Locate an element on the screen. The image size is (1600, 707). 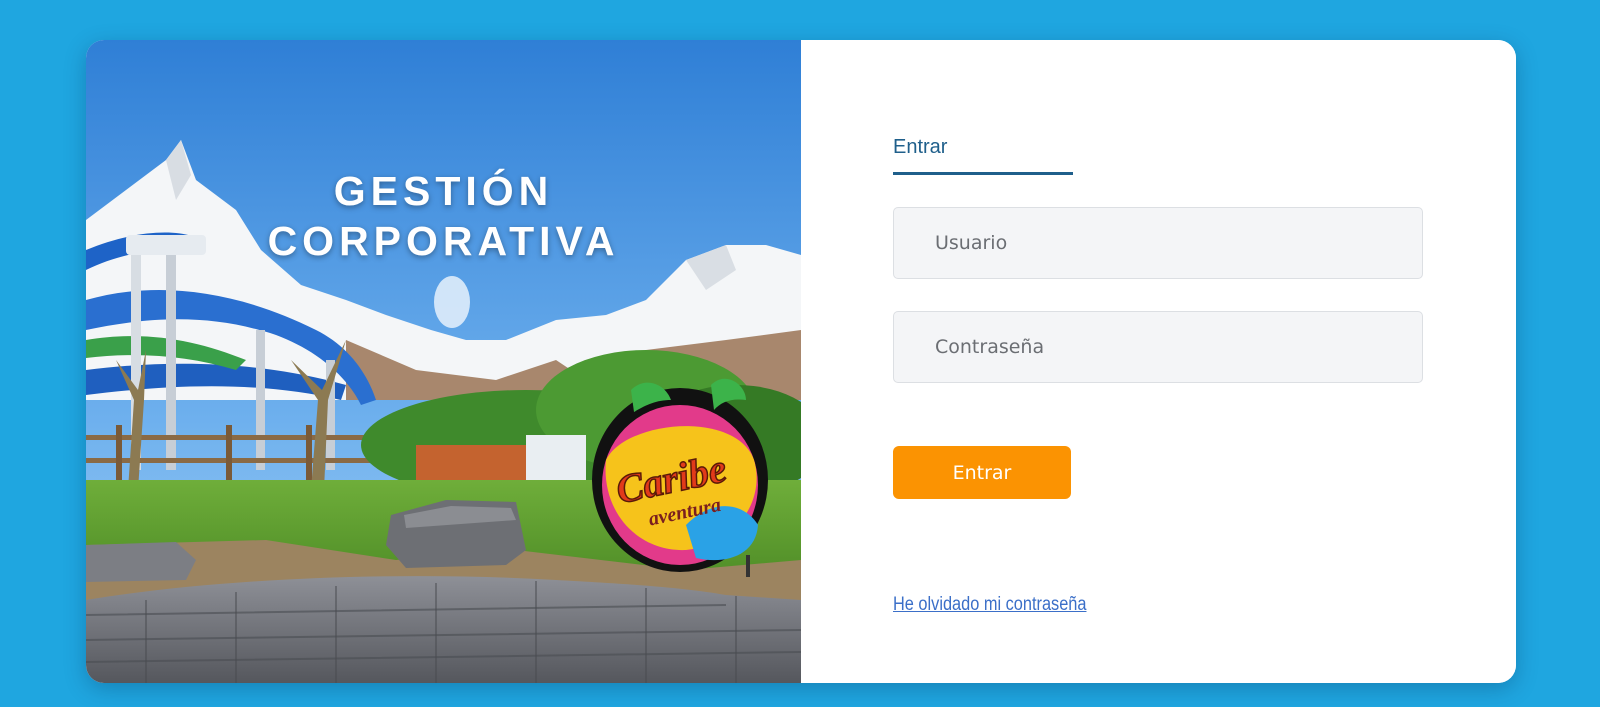
login-button: Entrar is located at coordinates (982, 472).